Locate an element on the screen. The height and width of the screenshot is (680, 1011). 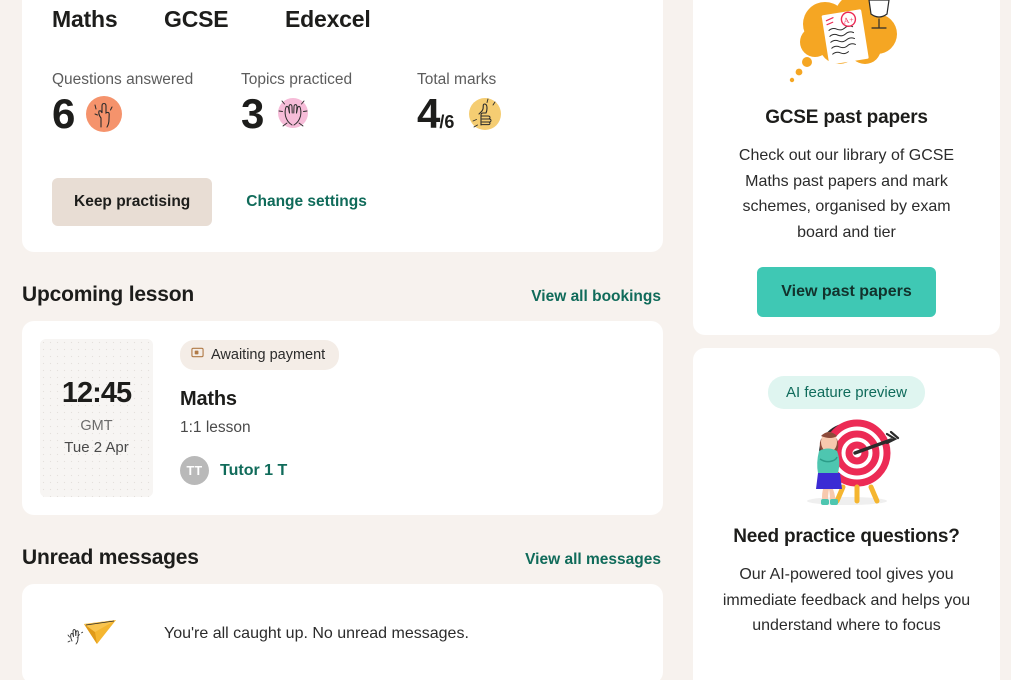
lesson-time-box: 12:45 GMT Tue 2 Apr is located at coordinates (96, 418).